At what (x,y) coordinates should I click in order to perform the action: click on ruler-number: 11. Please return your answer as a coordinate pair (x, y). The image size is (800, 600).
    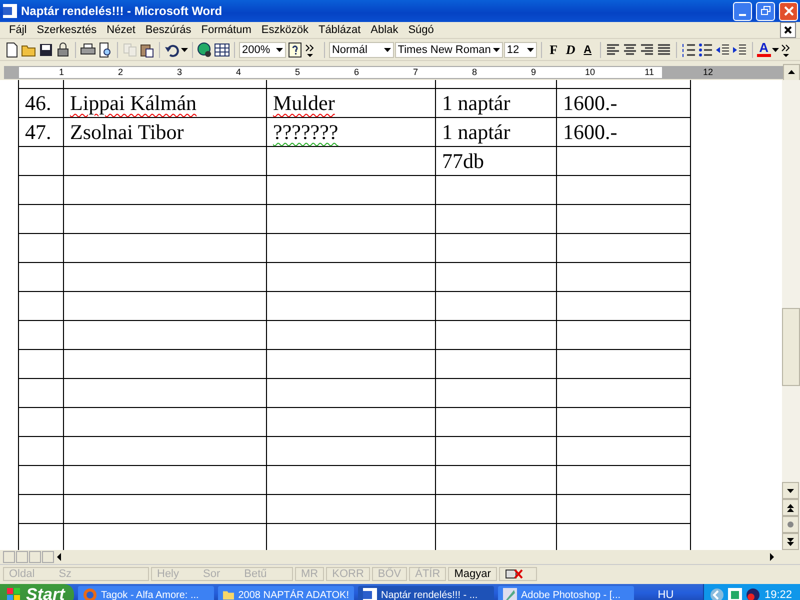
    Looking at the image, I should click on (649, 72).